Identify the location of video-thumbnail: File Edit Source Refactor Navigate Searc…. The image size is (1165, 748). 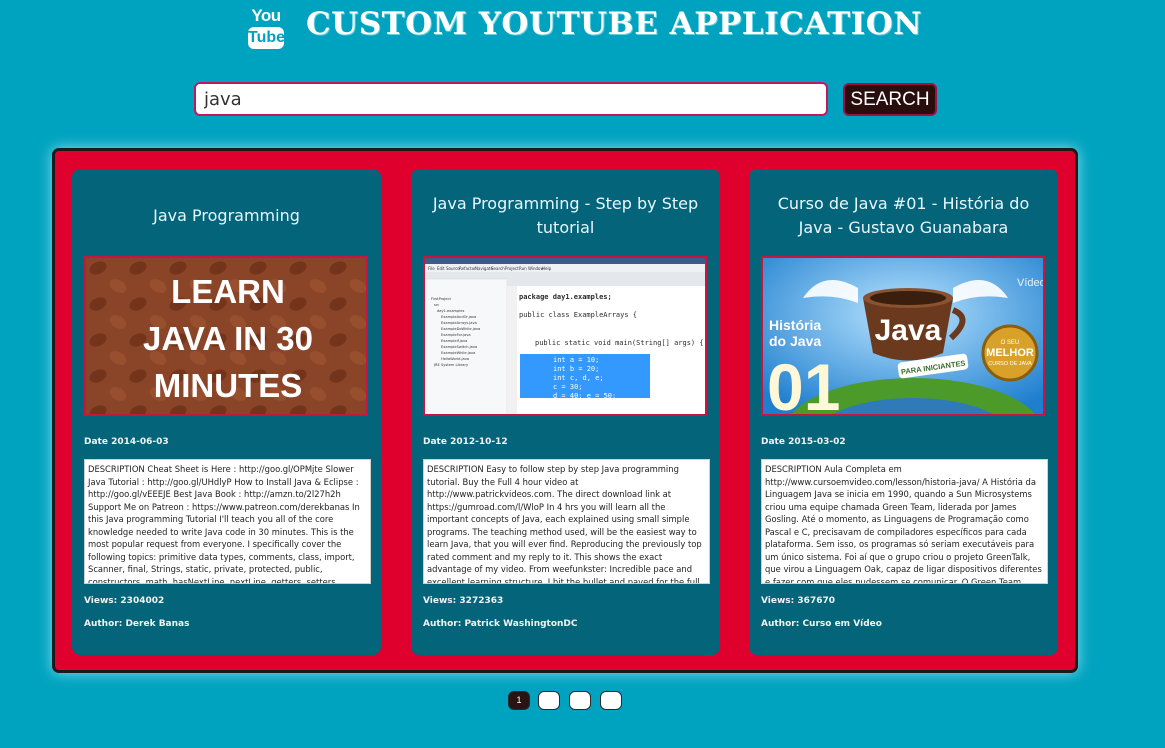
(565, 336).